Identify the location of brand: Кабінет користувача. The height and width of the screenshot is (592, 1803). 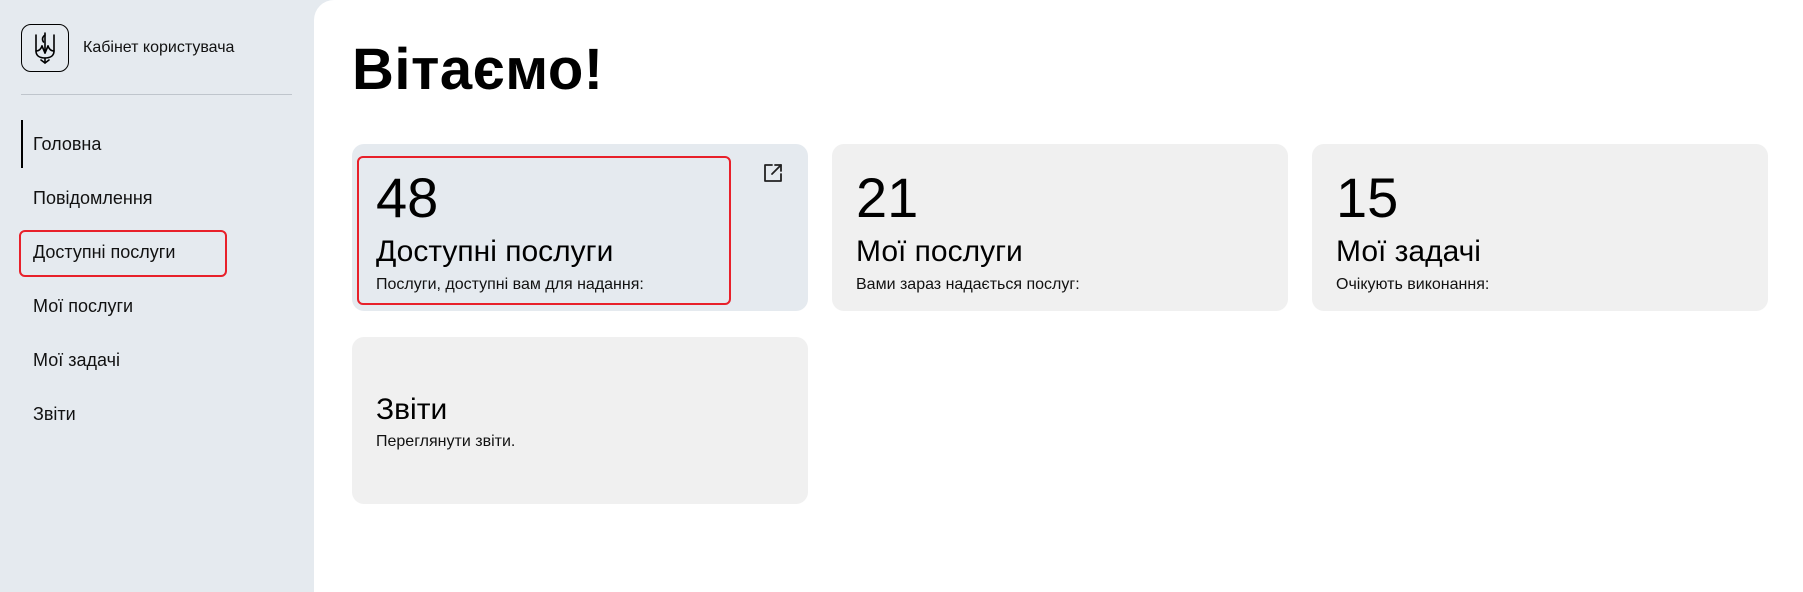
(127, 48).